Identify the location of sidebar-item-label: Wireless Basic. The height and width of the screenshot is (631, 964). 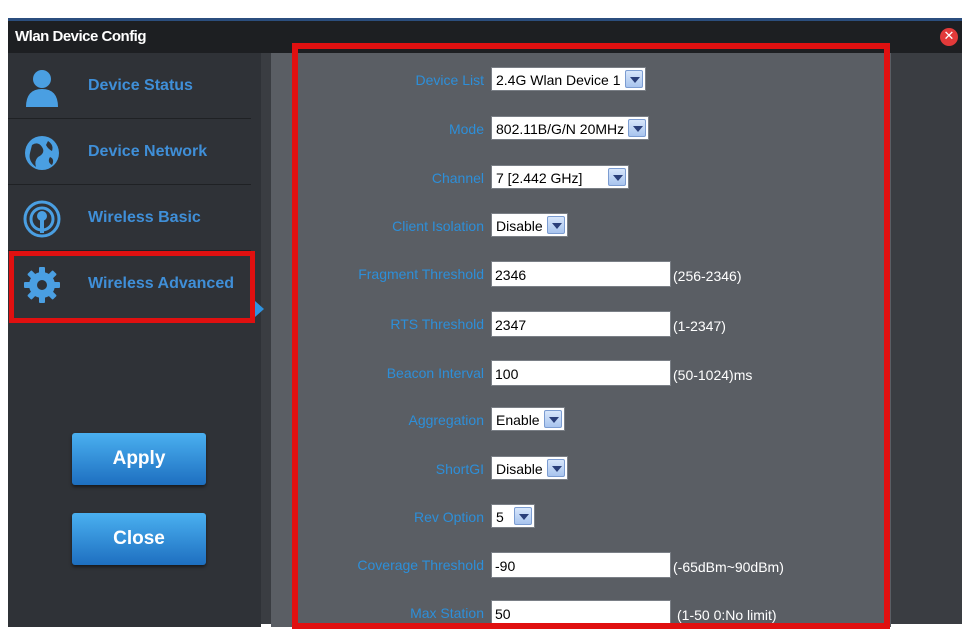
(144, 217).